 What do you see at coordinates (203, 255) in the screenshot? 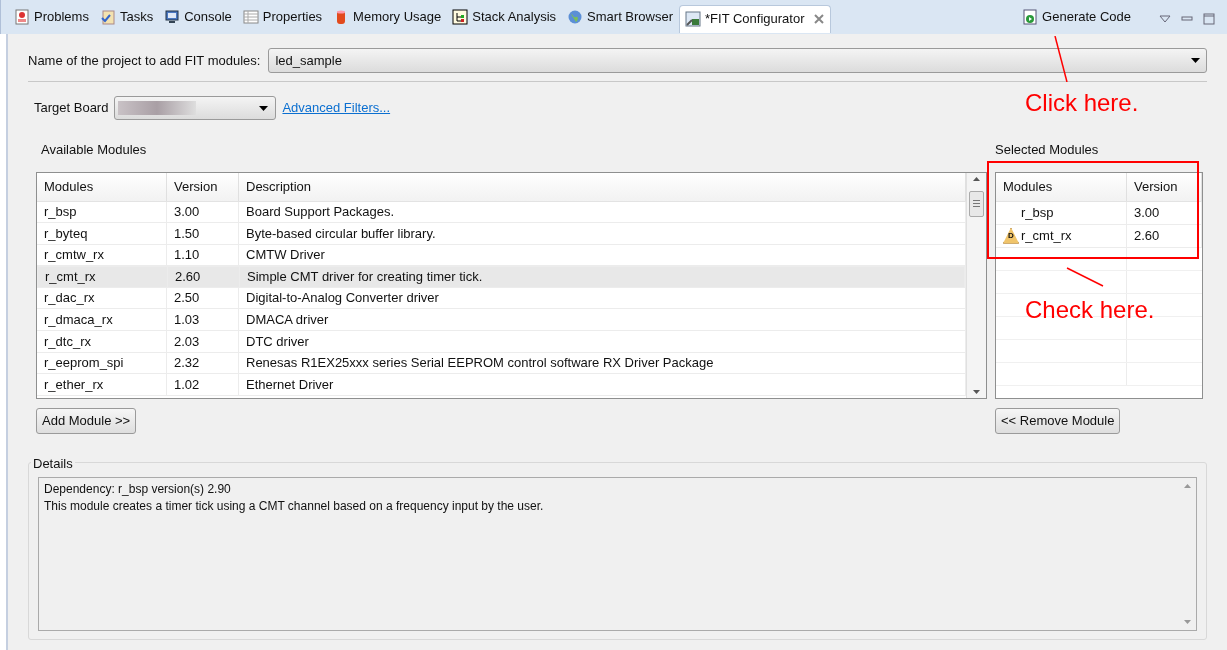
I see `table-cell: 1.10` at bounding box center [203, 255].